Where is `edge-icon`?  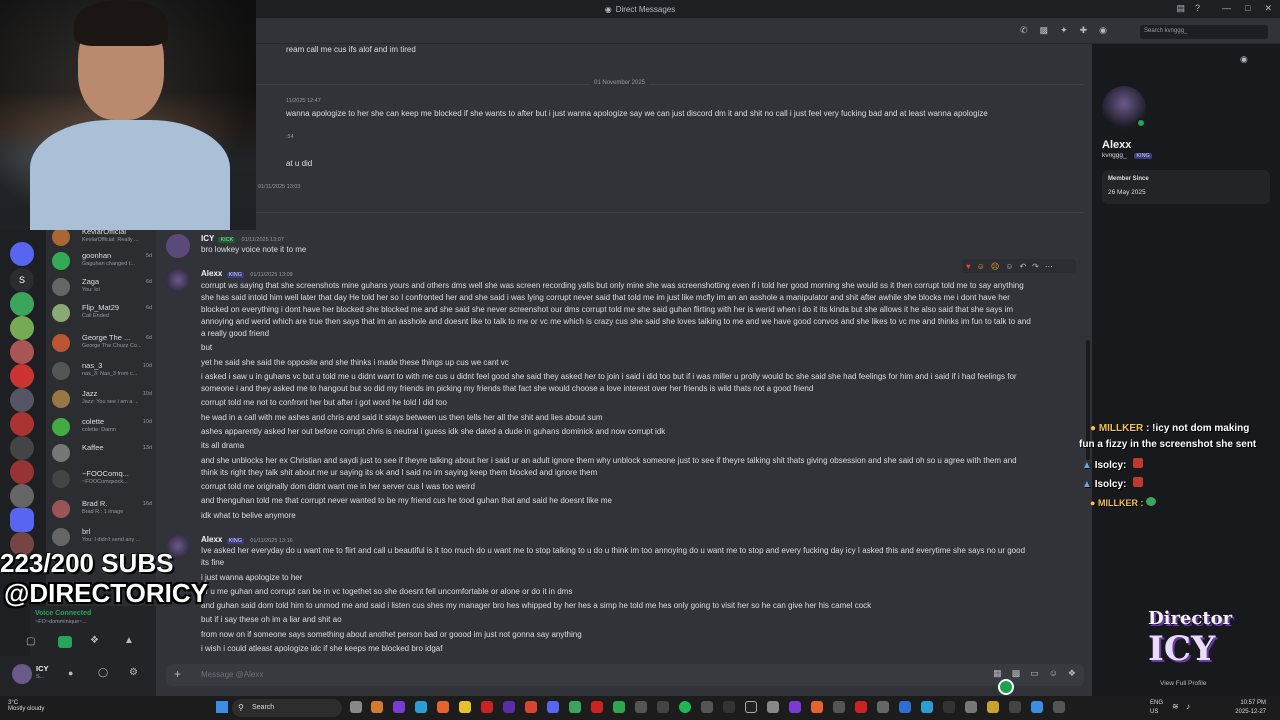 edge-icon is located at coordinates (421, 707).